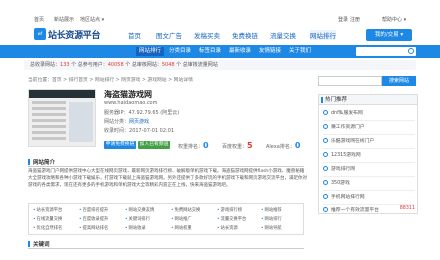 The height and width of the screenshot is (260, 440). What do you see at coordinates (41, 245) in the screenshot?
I see `keywords-heading-text: 关键词` at bounding box center [41, 245].